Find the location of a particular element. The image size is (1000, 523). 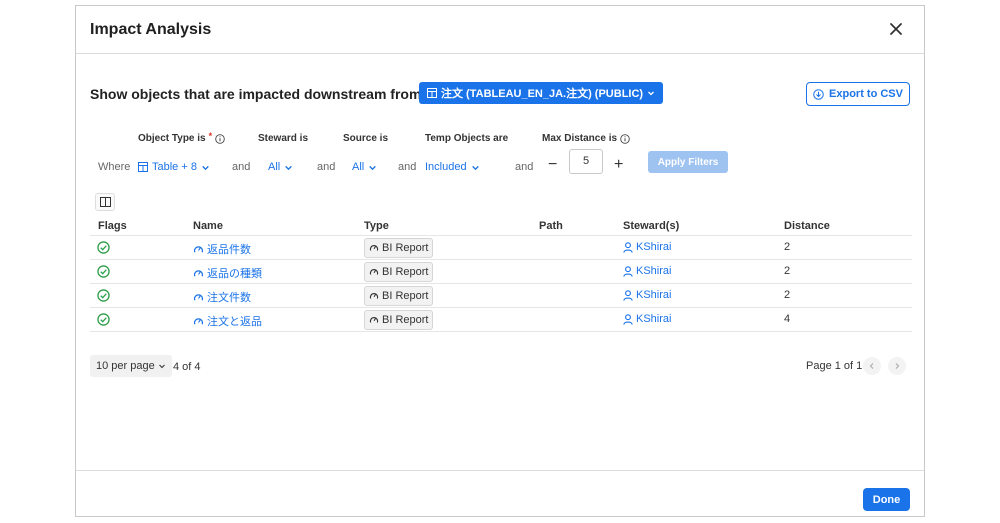

table-row-name-link: 注文件数 is located at coordinates (222, 297).